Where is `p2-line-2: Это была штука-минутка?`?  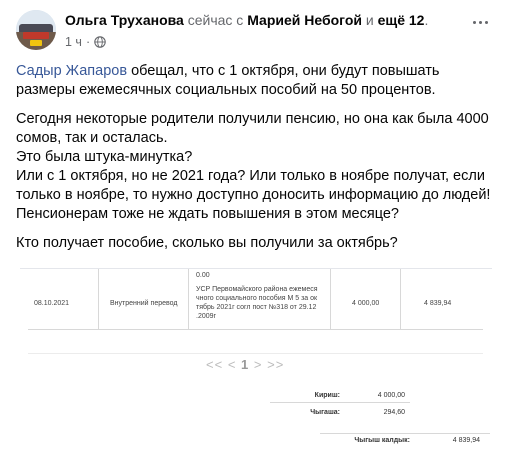 p2-line-2: Это была штука-минутка? is located at coordinates (104, 157).